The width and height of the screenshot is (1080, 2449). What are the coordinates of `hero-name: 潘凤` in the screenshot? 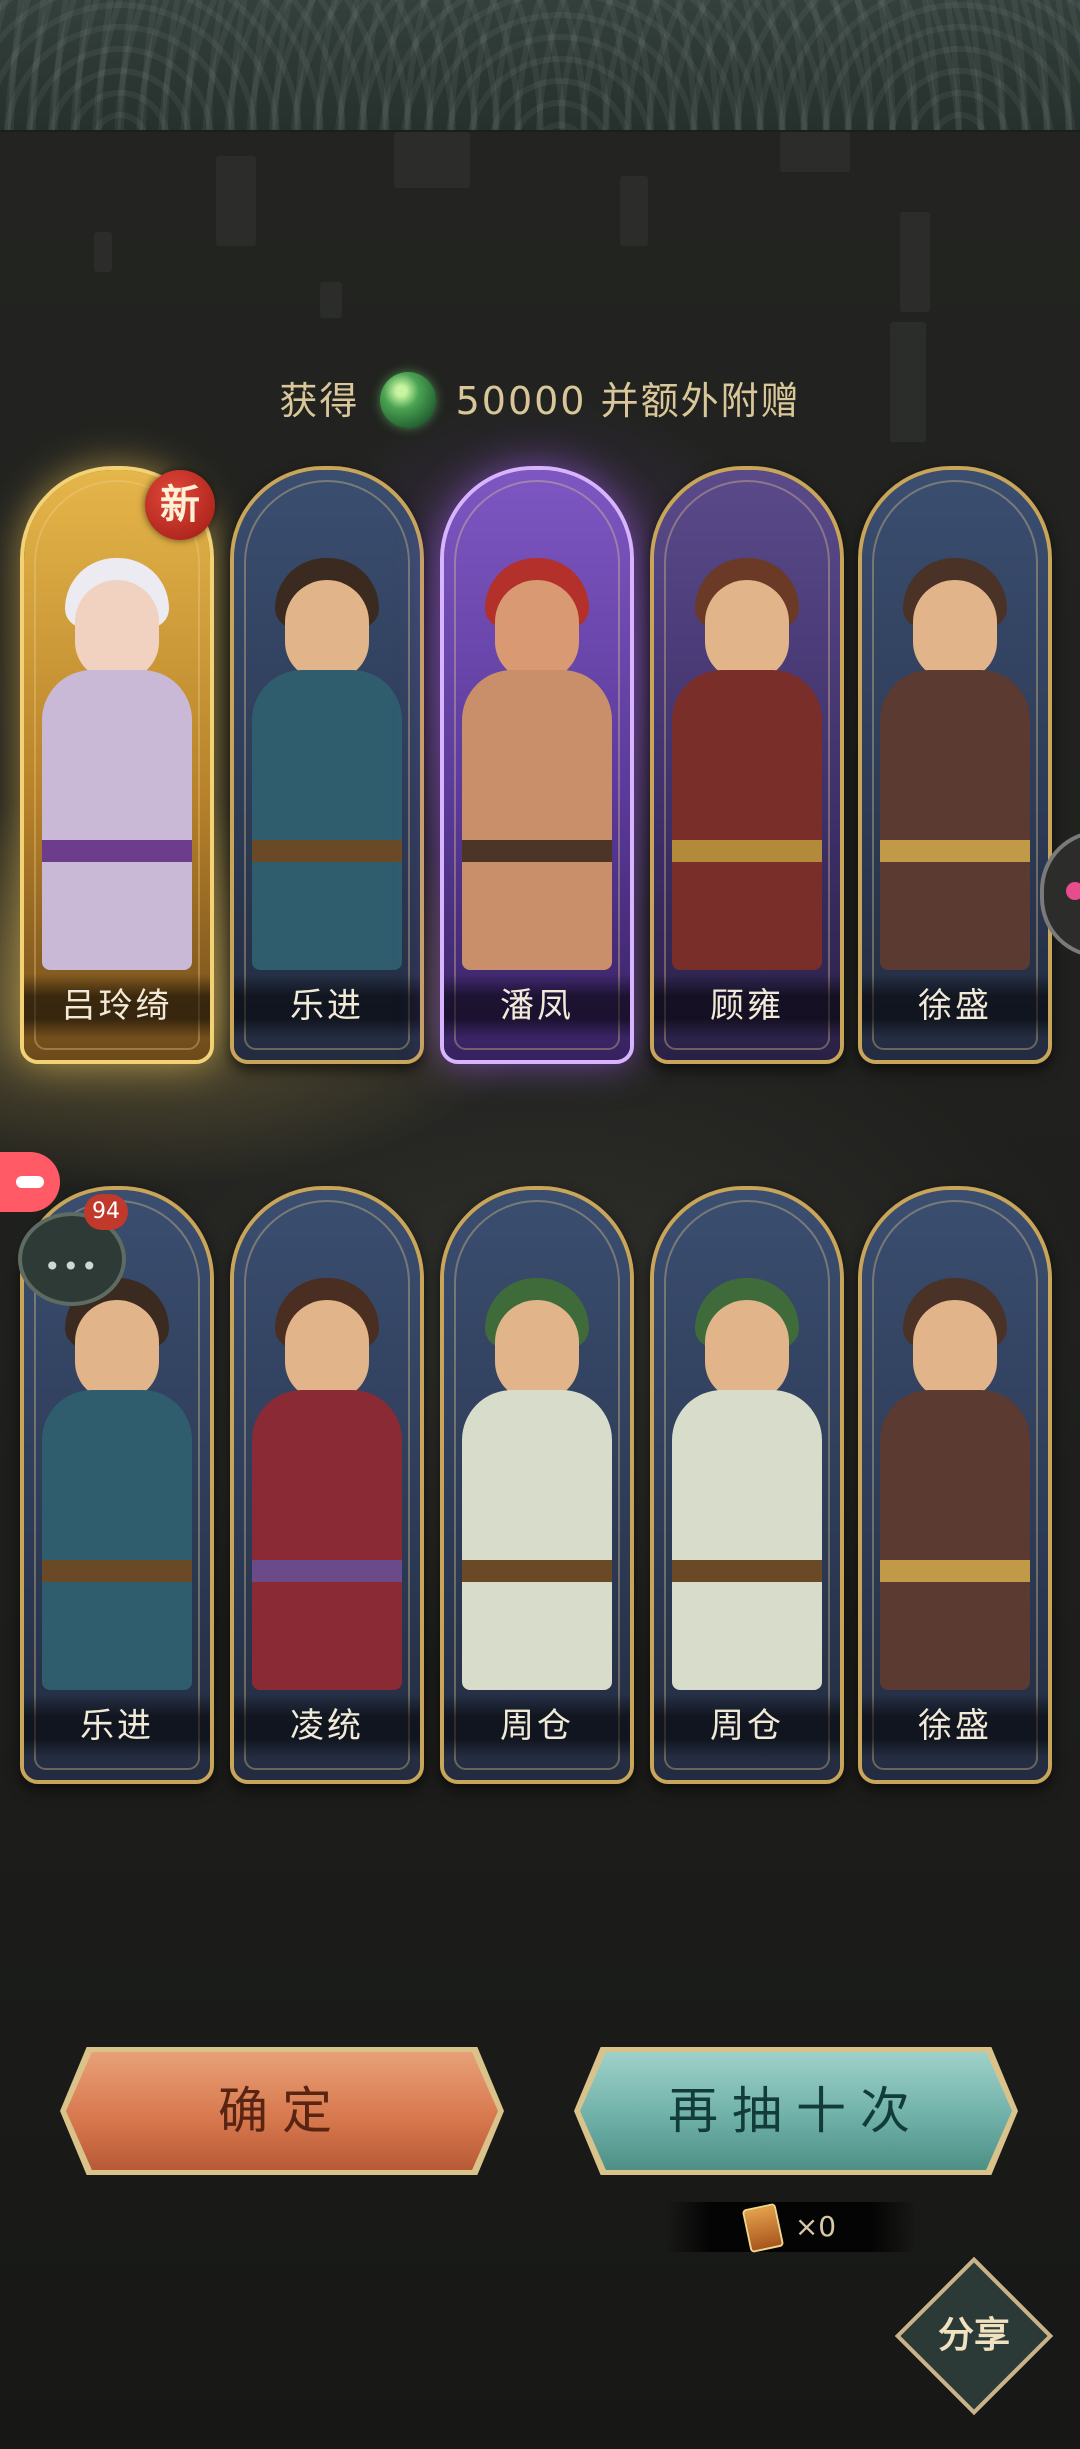 It's located at (537, 1006).